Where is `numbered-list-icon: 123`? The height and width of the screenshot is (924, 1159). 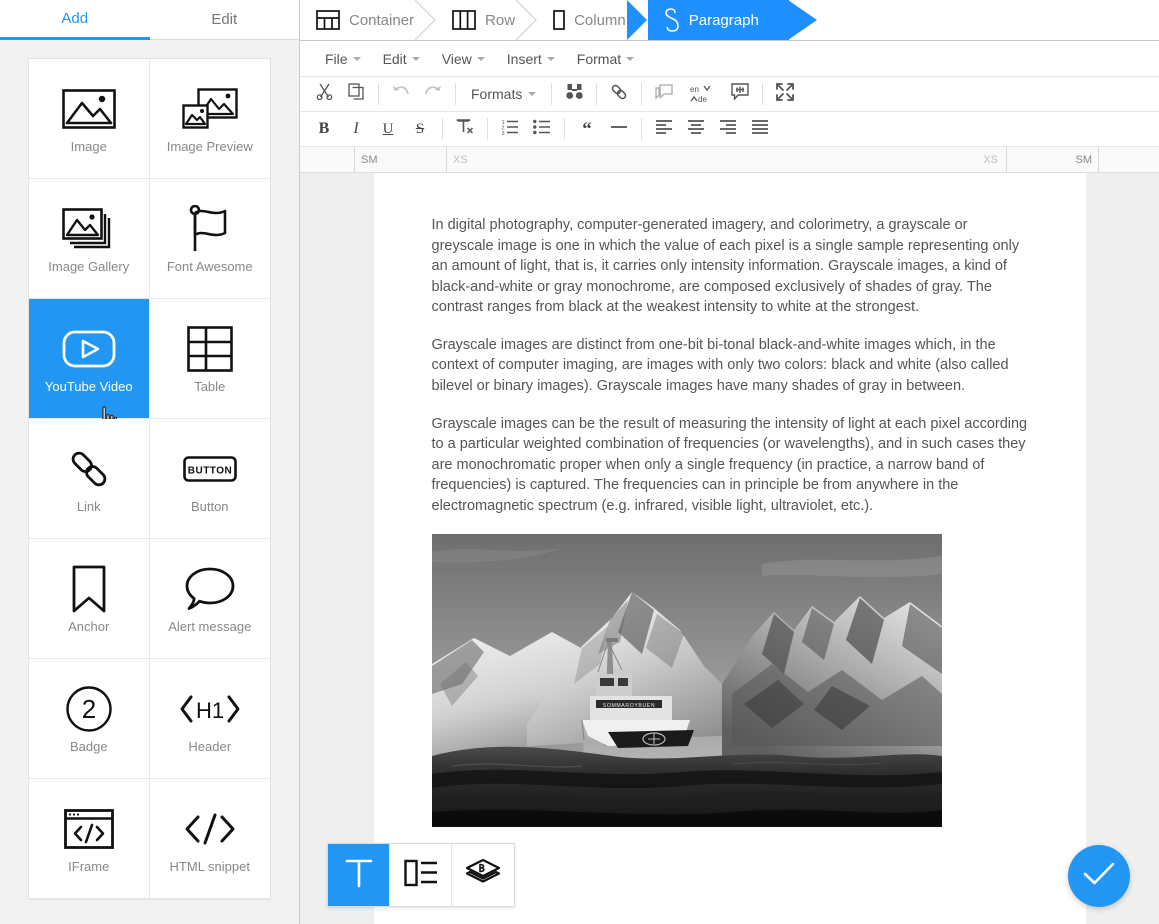 numbered-list-icon: 123 is located at coordinates (510, 129).